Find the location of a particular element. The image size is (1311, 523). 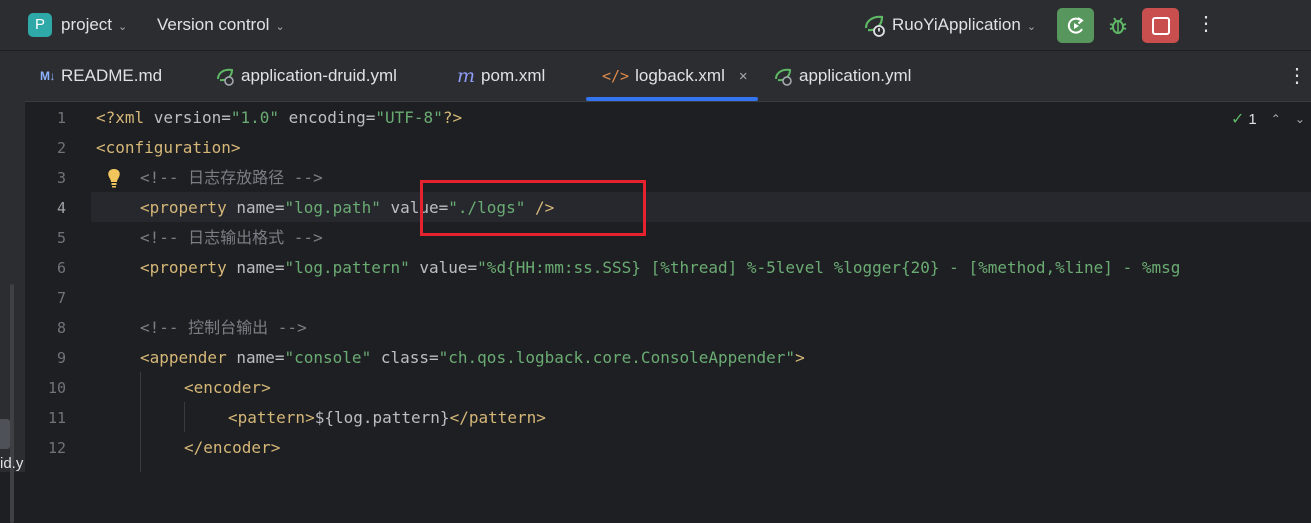

run-config-name: RuoYiApplication is located at coordinates (956, 24).